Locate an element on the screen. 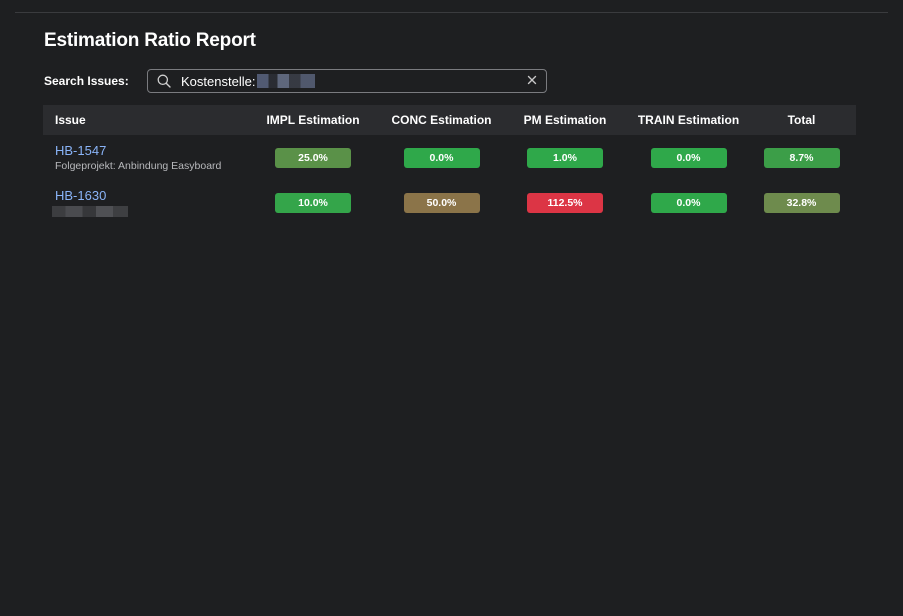 The image size is (903, 616). impl-cell: 25.0% is located at coordinates (313, 157).